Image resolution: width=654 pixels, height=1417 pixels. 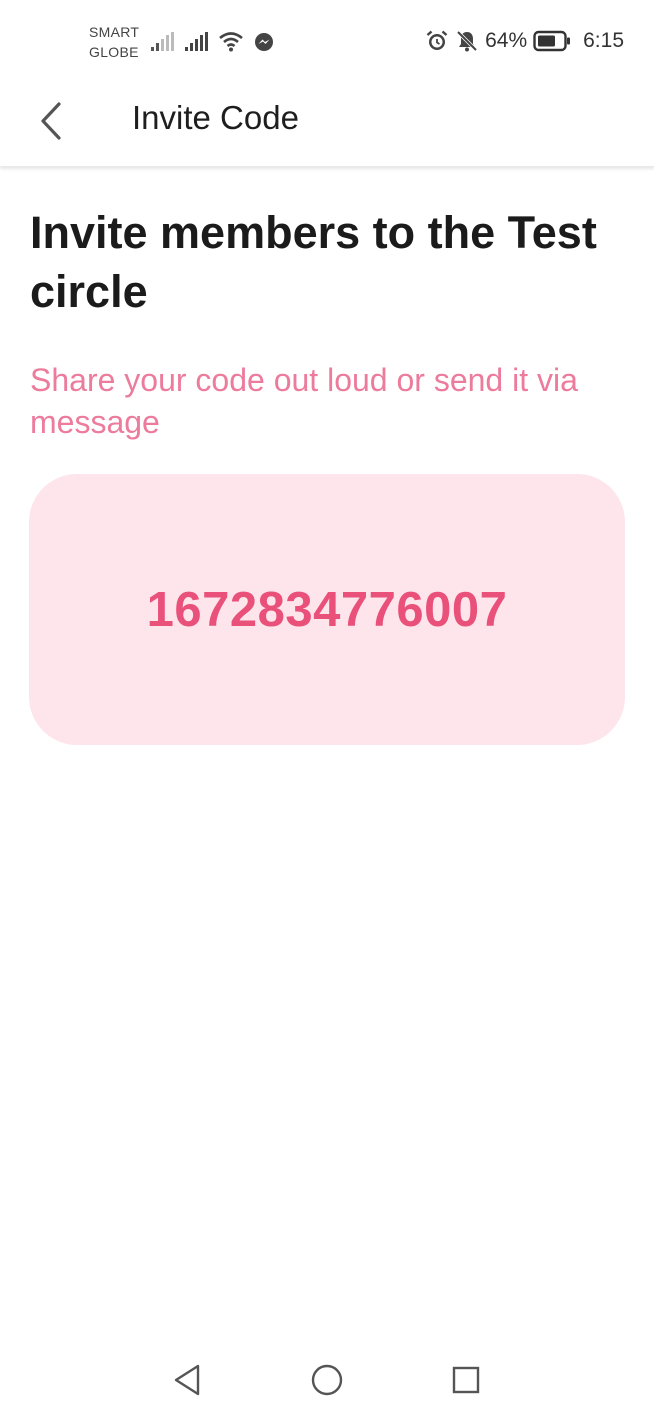 I want to click on nav-home-button, so click(x=327, y=1380).